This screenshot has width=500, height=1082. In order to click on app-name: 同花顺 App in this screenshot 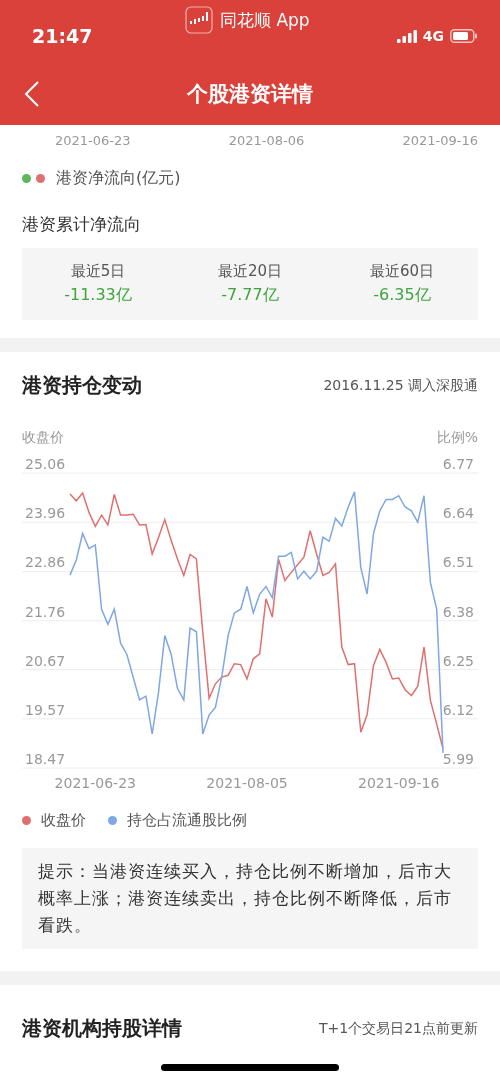, I will do `click(265, 20)`.